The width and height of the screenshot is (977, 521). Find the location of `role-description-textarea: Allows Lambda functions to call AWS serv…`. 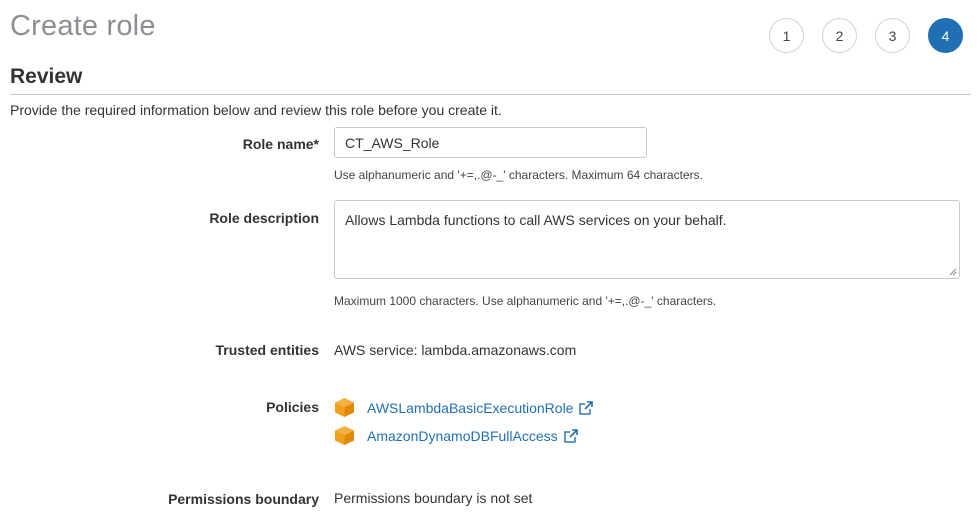

role-description-textarea: Allows Lambda functions to call AWS serv… is located at coordinates (647, 239).